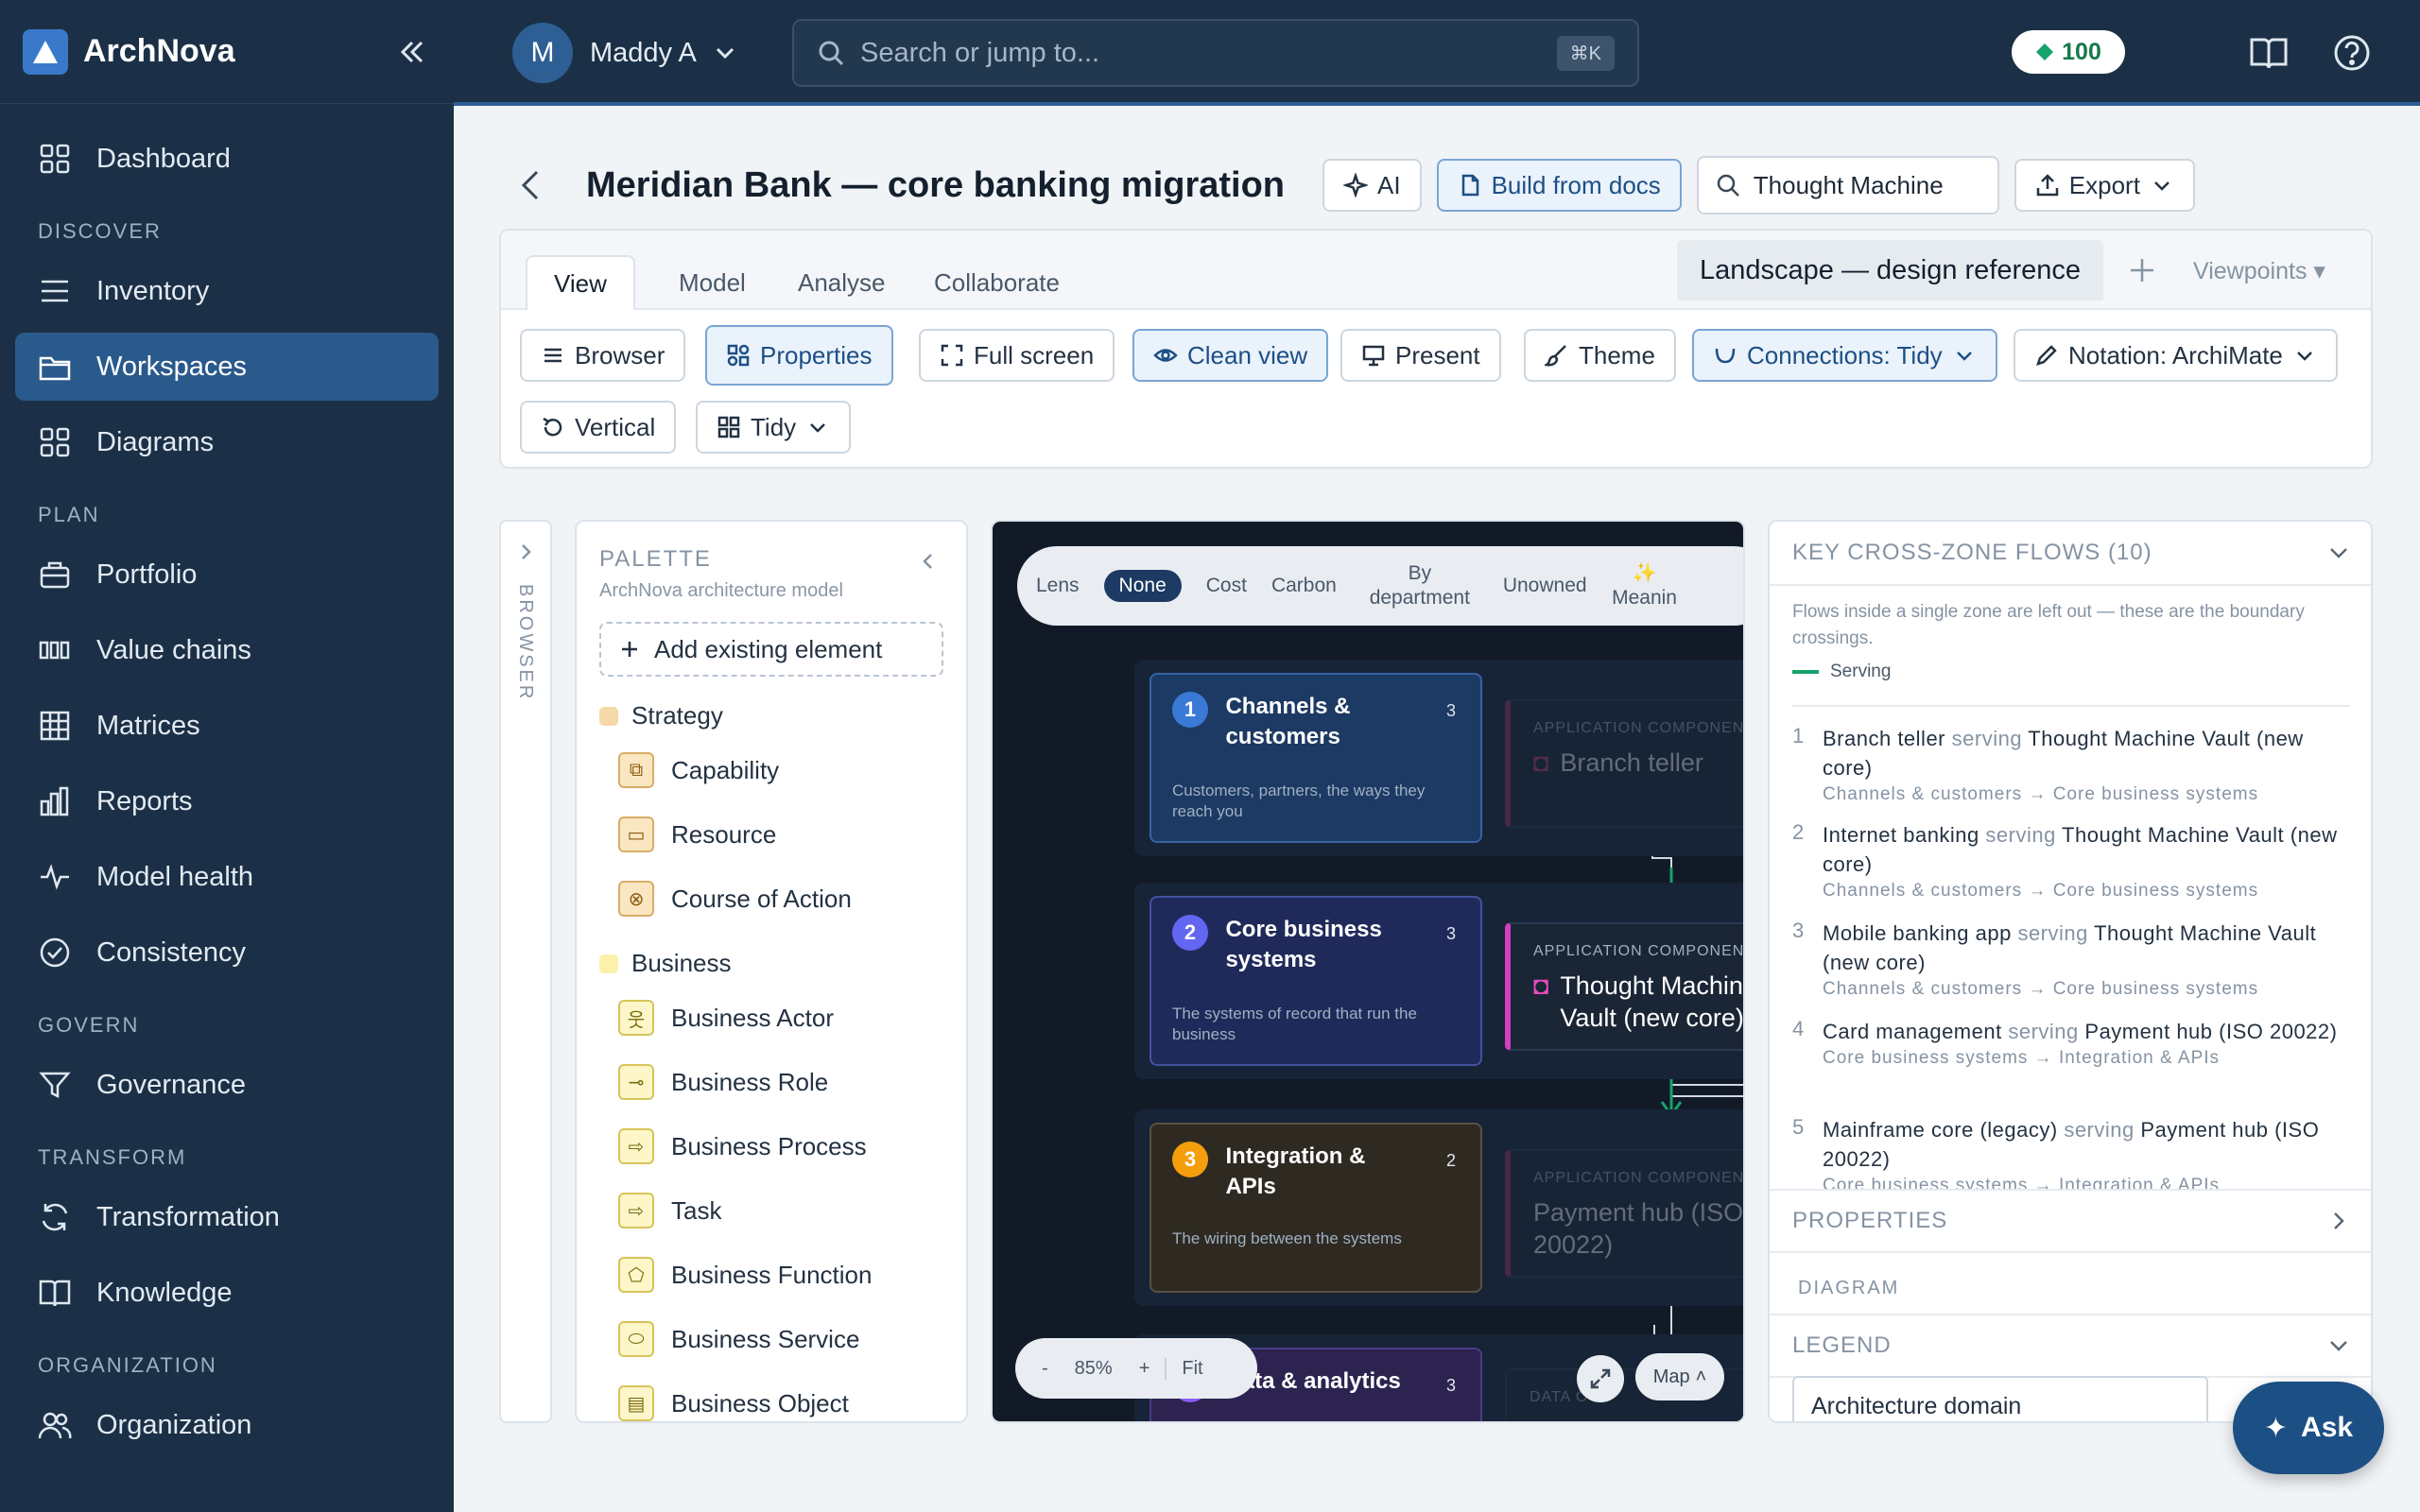 This screenshot has height=1512, width=2420. What do you see at coordinates (1144, 1369) in the screenshot?
I see `zoom-in-button: +` at bounding box center [1144, 1369].